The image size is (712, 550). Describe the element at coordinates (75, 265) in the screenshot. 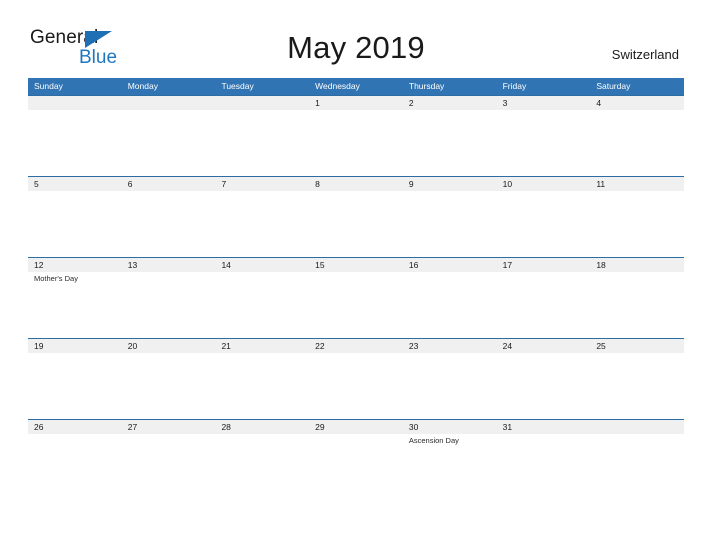

I see `day-number: 12` at that location.